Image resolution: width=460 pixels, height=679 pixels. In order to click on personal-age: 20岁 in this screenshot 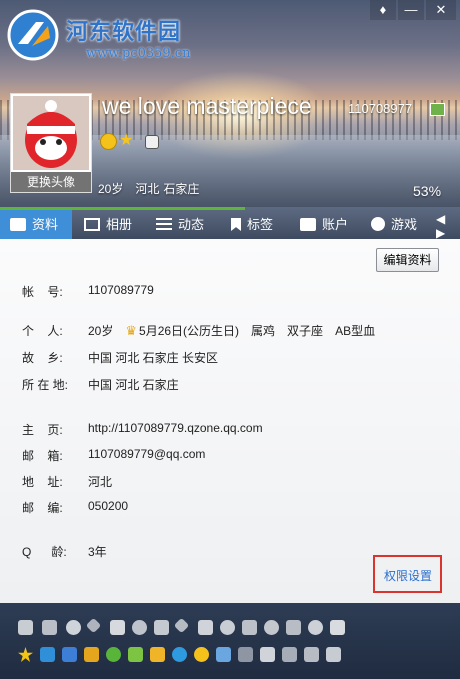, I will do `click(101, 331)`.